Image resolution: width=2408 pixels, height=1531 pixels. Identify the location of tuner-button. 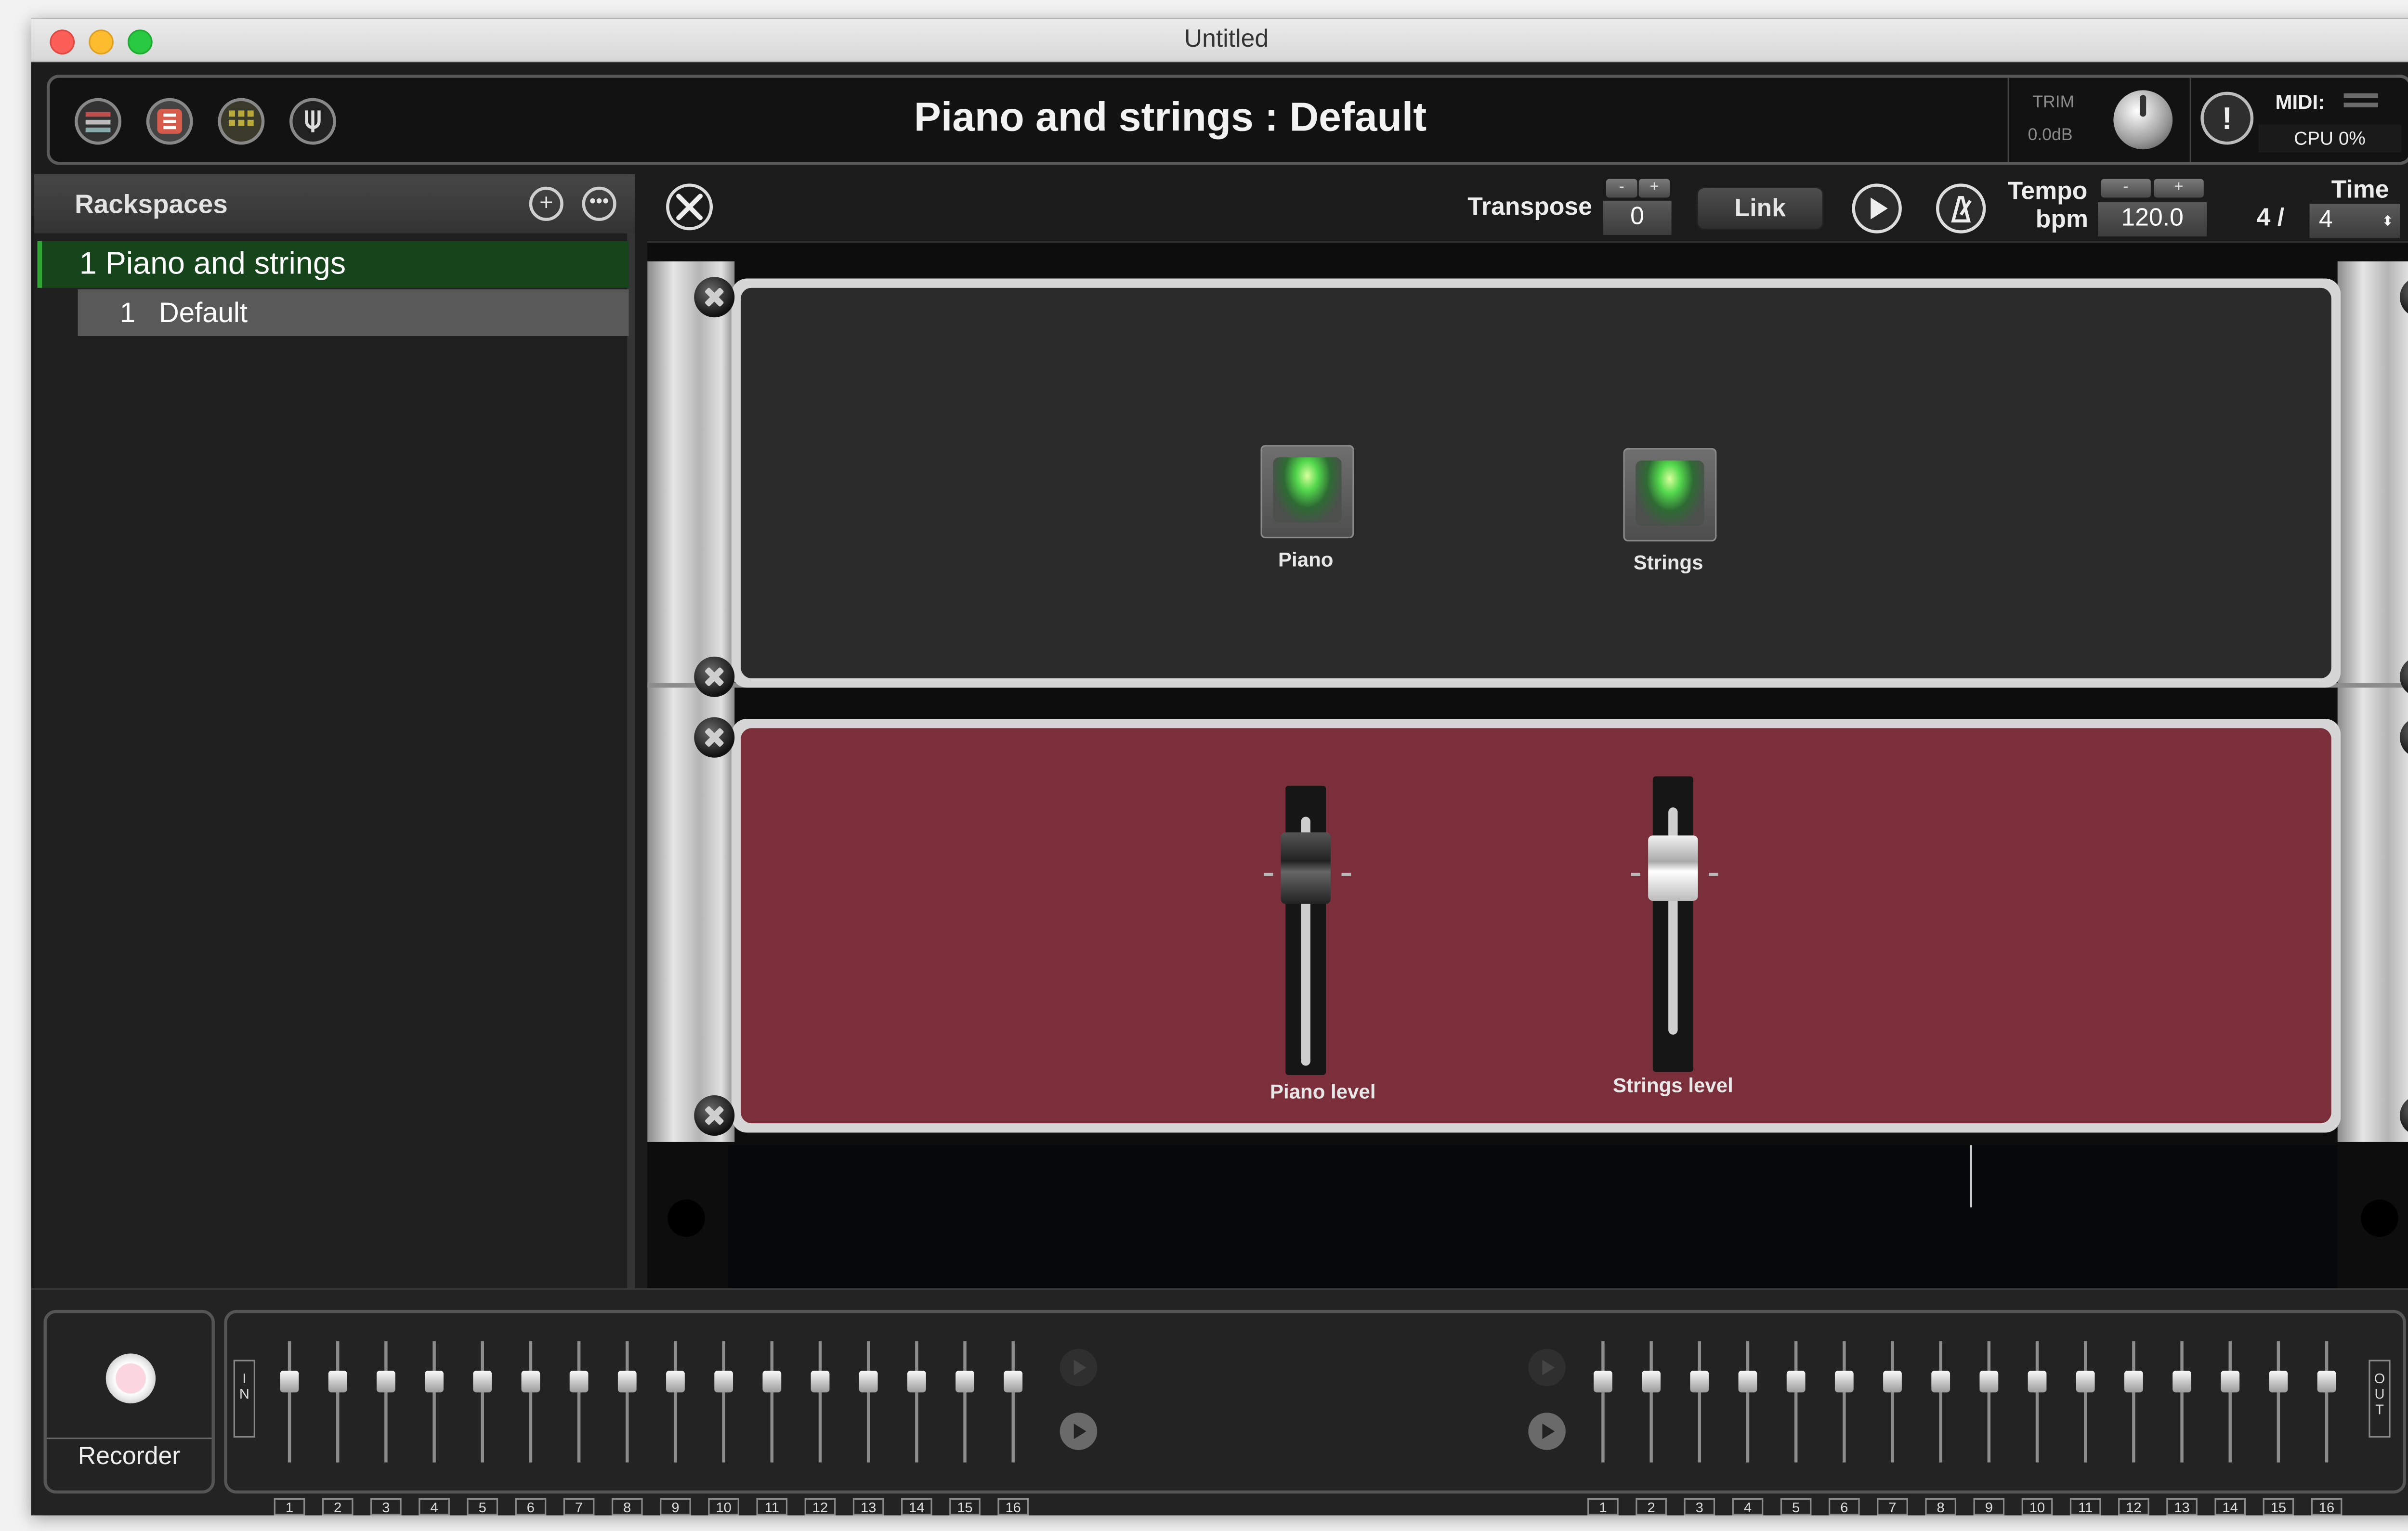
(313, 121).